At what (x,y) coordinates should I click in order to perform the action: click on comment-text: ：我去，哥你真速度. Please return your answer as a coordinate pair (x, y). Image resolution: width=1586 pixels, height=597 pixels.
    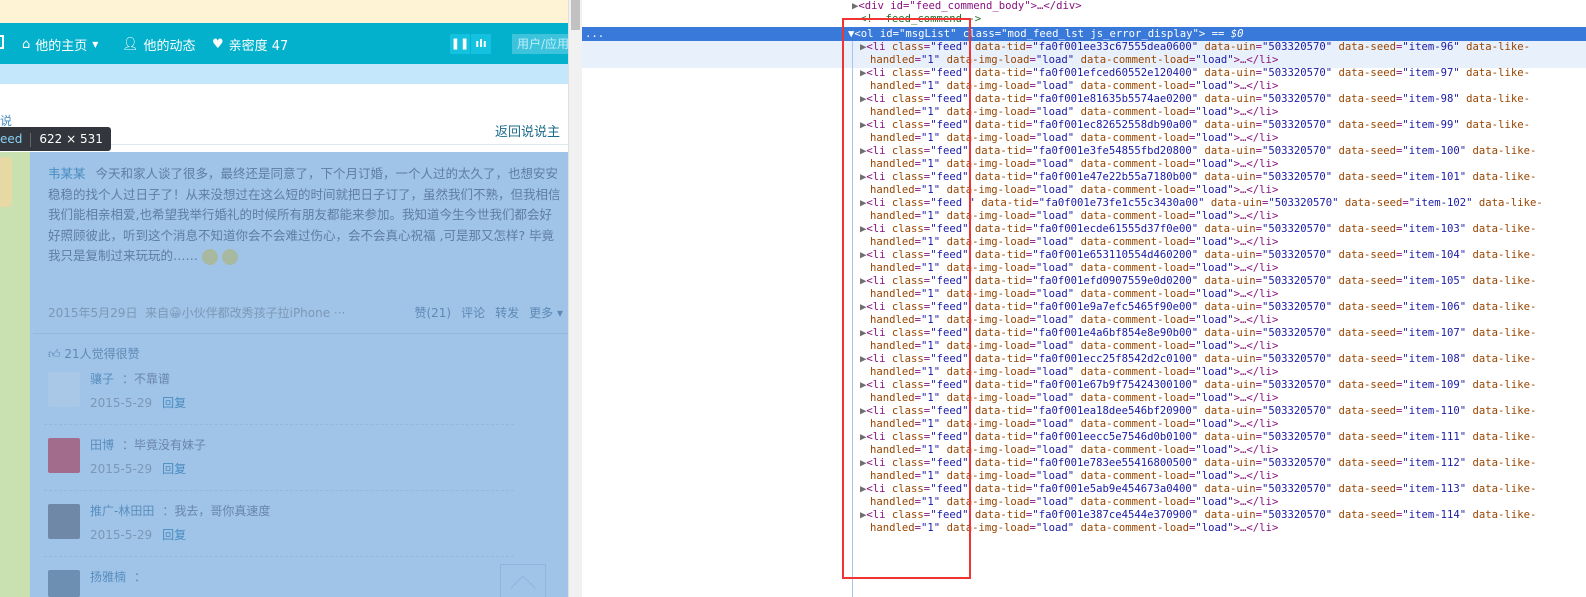
    Looking at the image, I should click on (216, 511).